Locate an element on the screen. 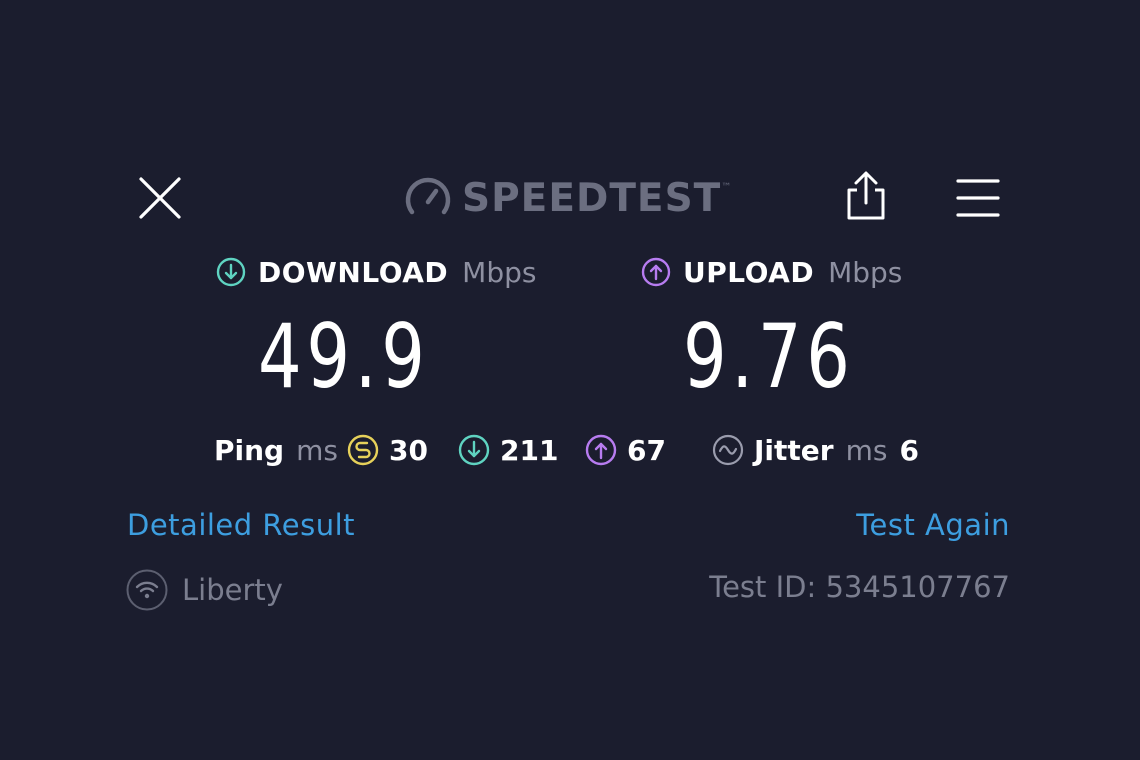 The image size is (1140, 760). idle-latency: 30 is located at coordinates (387, 450).